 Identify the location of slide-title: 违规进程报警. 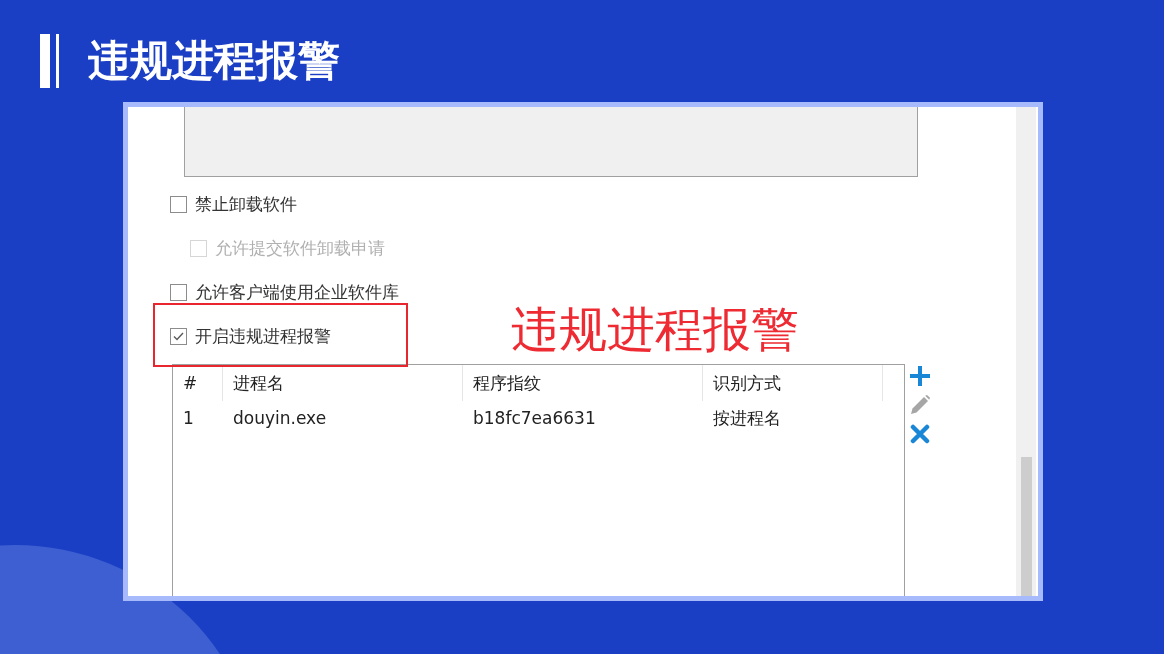
(214, 61).